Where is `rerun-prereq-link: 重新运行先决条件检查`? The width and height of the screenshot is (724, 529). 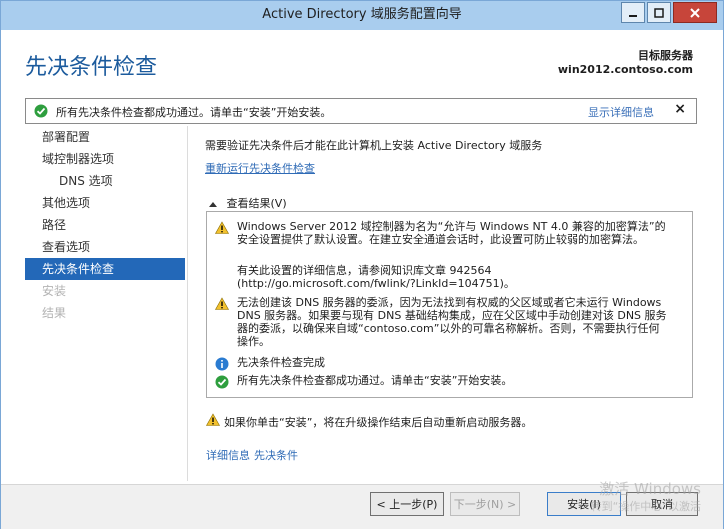
rerun-prereq-link: 重新运行先决条件检查 is located at coordinates (450, 168).